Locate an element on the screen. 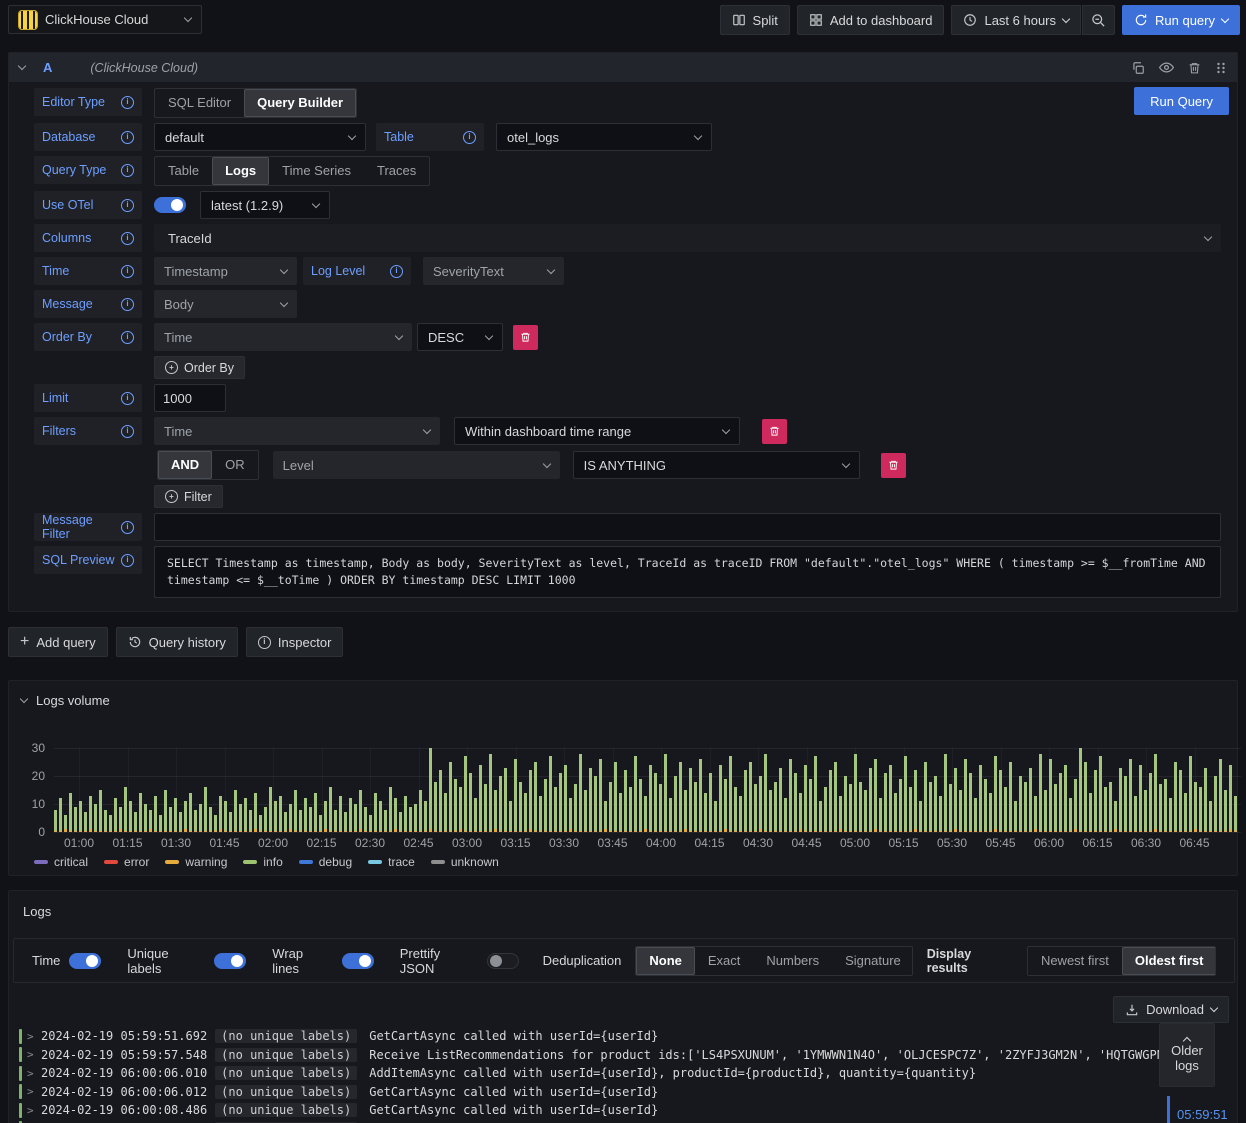 Image resolution: width=1246 pixels, height=1123 pixels. wrap-lines-toggle is located at coordinates (357, 960).